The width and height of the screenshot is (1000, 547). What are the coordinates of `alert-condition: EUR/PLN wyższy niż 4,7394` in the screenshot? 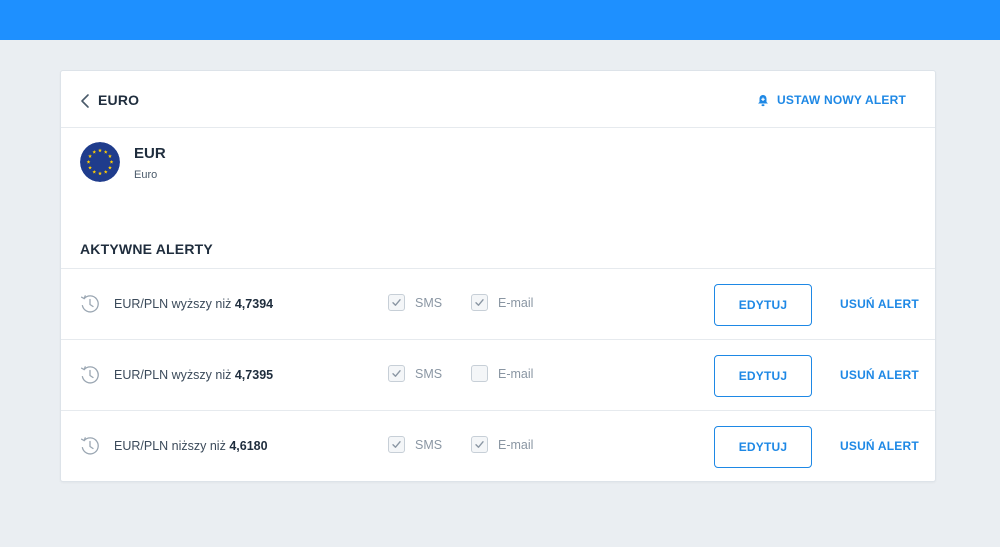 It's located at (194, 304).